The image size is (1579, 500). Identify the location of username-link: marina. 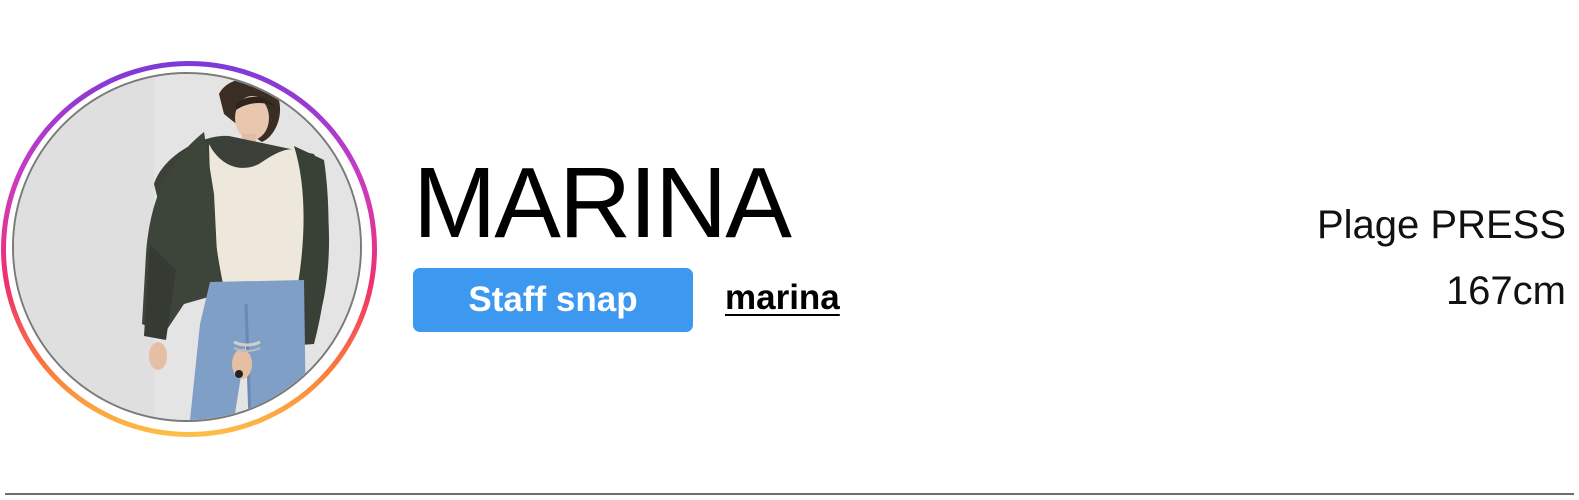
(782, 298).